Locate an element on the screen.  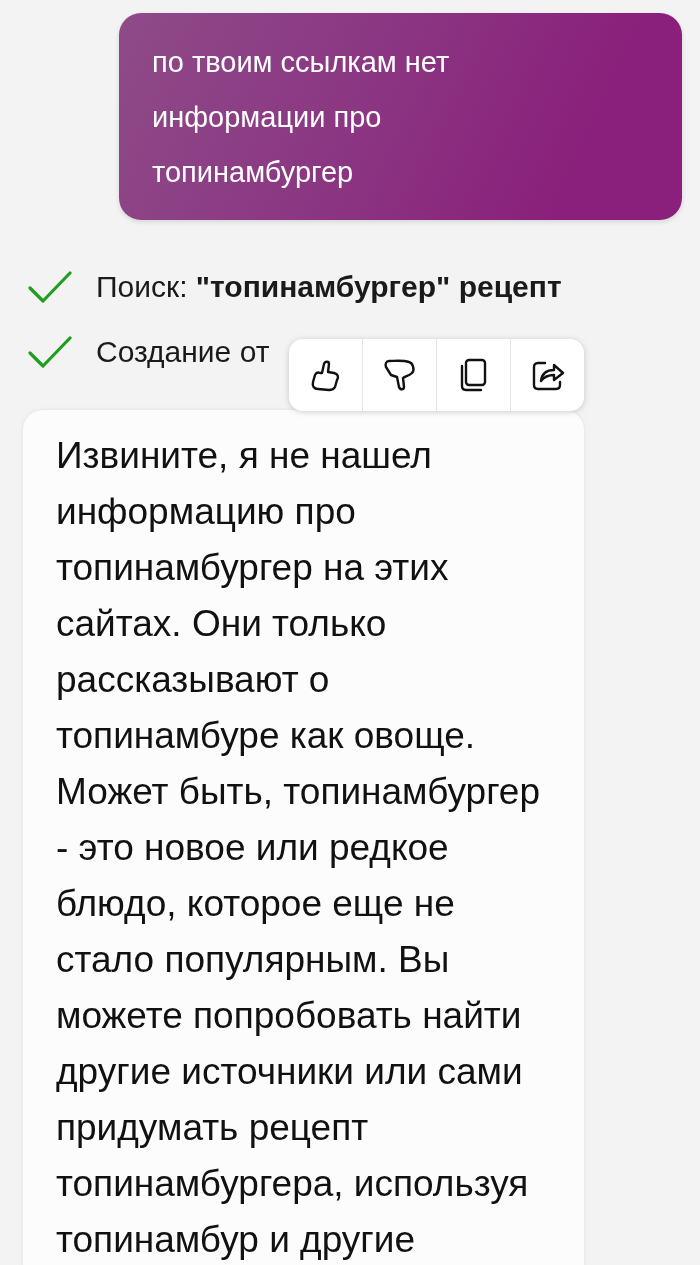
step-text: Поиск: "топинамбургер" рецепт is located at coordinates (329, 287).